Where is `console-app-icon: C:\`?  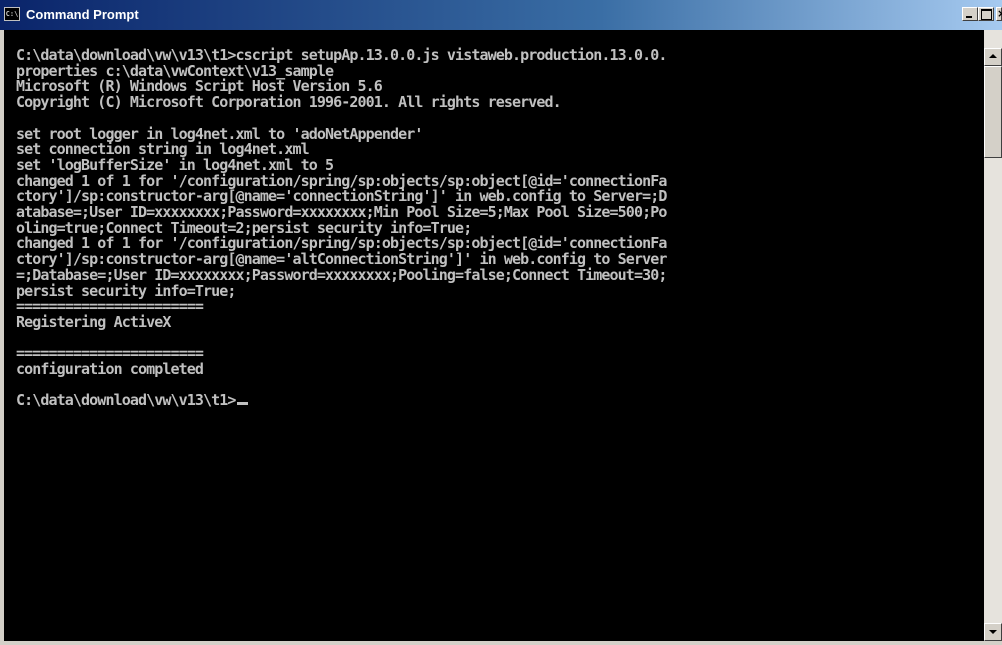 console-app-icon: C:\ is located at coordinates (12, 14).